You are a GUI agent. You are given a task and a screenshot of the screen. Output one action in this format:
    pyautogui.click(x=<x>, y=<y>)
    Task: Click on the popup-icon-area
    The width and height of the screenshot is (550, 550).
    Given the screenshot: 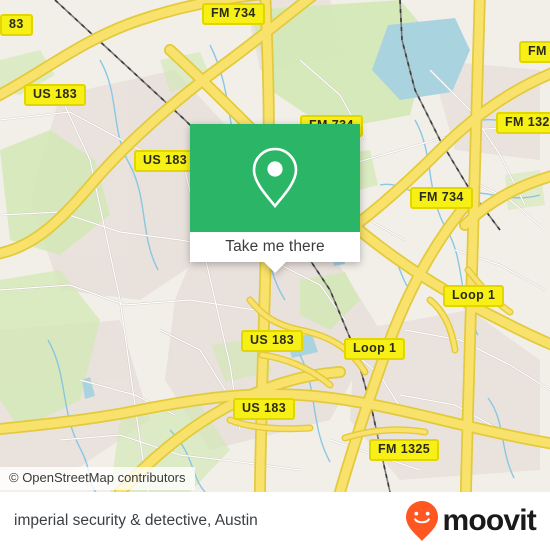 What is the action you would take?
    pyautogui.click(x=275, y=178)
    